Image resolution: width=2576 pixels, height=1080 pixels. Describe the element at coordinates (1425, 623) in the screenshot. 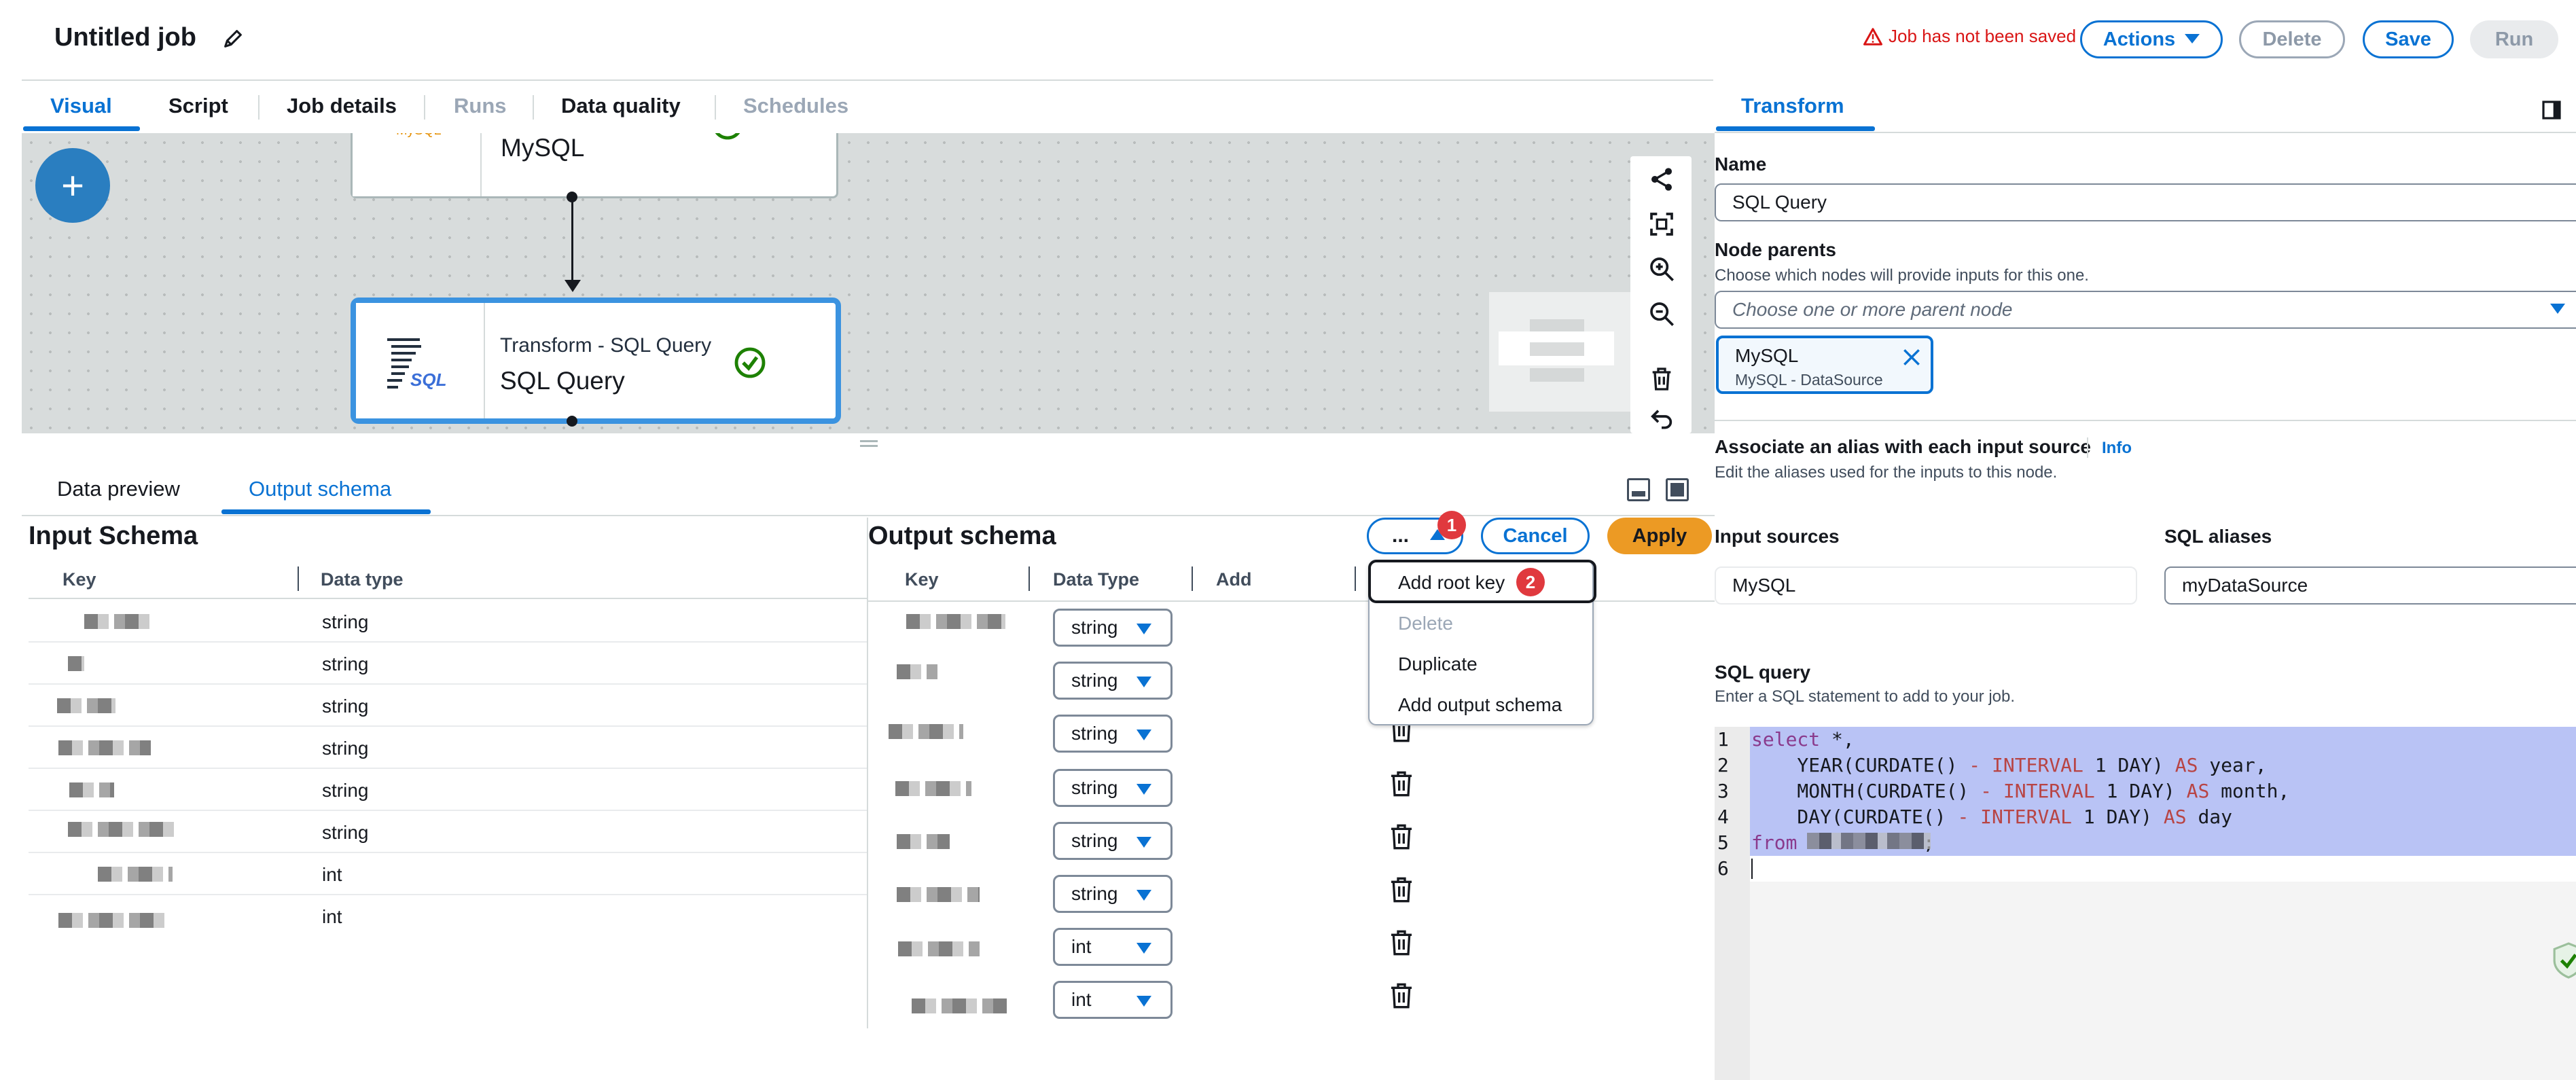

I see `menu-item-delete: Delete` at that location.